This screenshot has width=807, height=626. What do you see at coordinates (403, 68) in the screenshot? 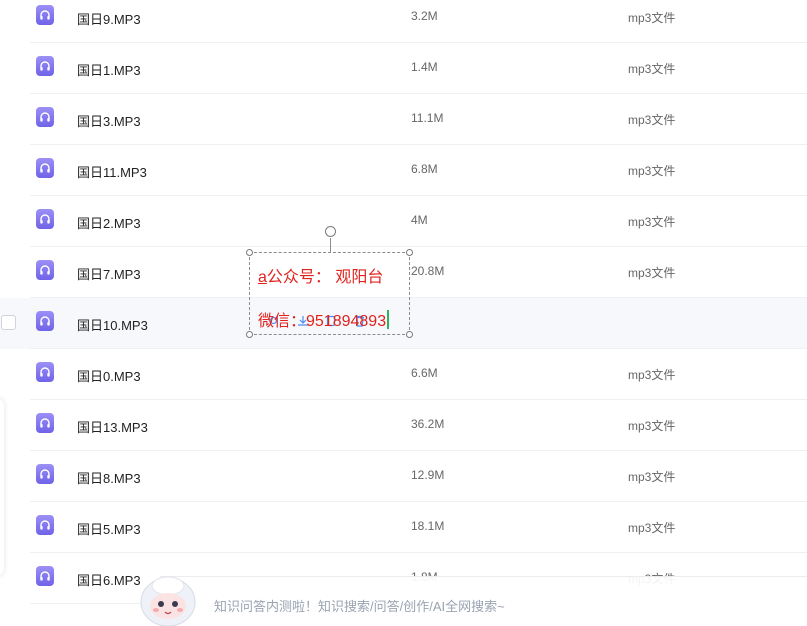
I see `file-row: 国日1.MP3 1.4M mp3文件` at bounding box center [403, 68].